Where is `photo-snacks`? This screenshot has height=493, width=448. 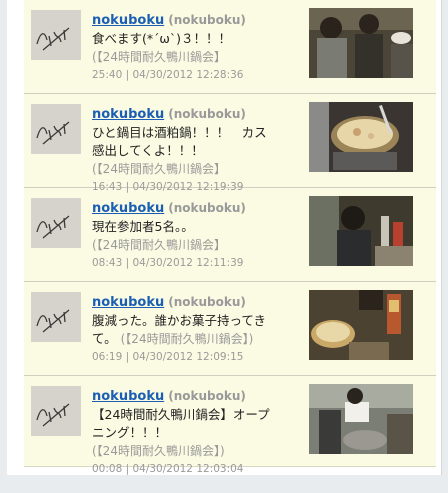 photo-snacks is located at coordinates (361, 325).